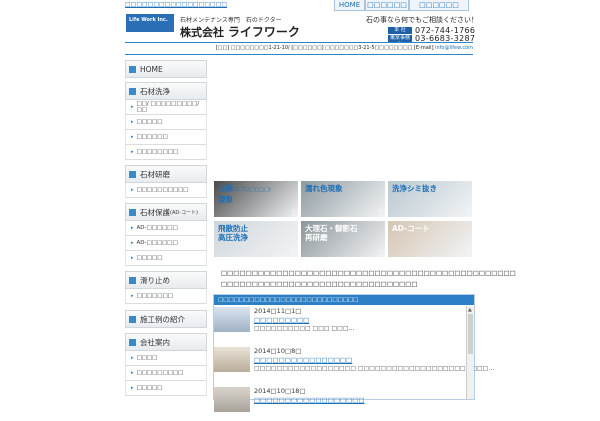 The width and height of the screenshot is (600, 421). I want to click on sidebar-heading: 石材保護 (AD-コート), so click(166, 212).